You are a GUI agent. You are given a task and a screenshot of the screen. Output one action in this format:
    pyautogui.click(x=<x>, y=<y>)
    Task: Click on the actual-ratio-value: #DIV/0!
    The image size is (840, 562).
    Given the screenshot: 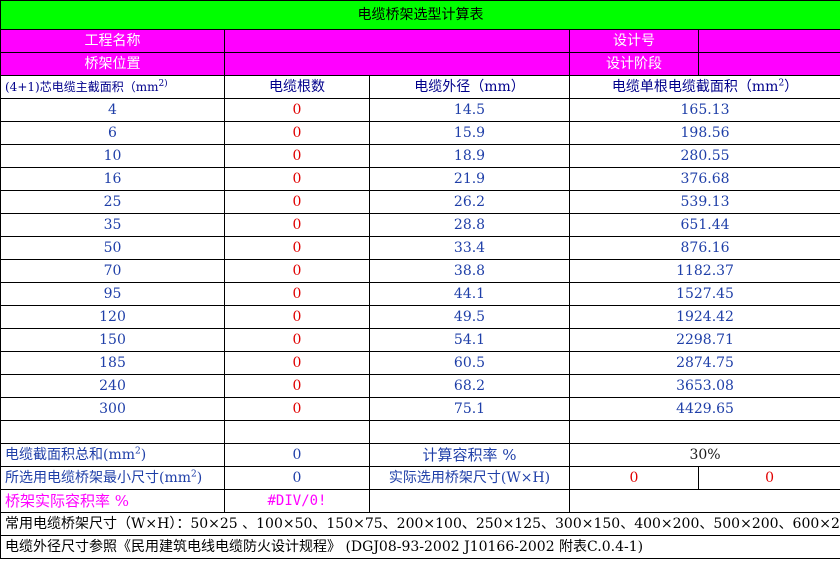 What is the action you would take?
    pyautogui.click(x=297, y=501)
    